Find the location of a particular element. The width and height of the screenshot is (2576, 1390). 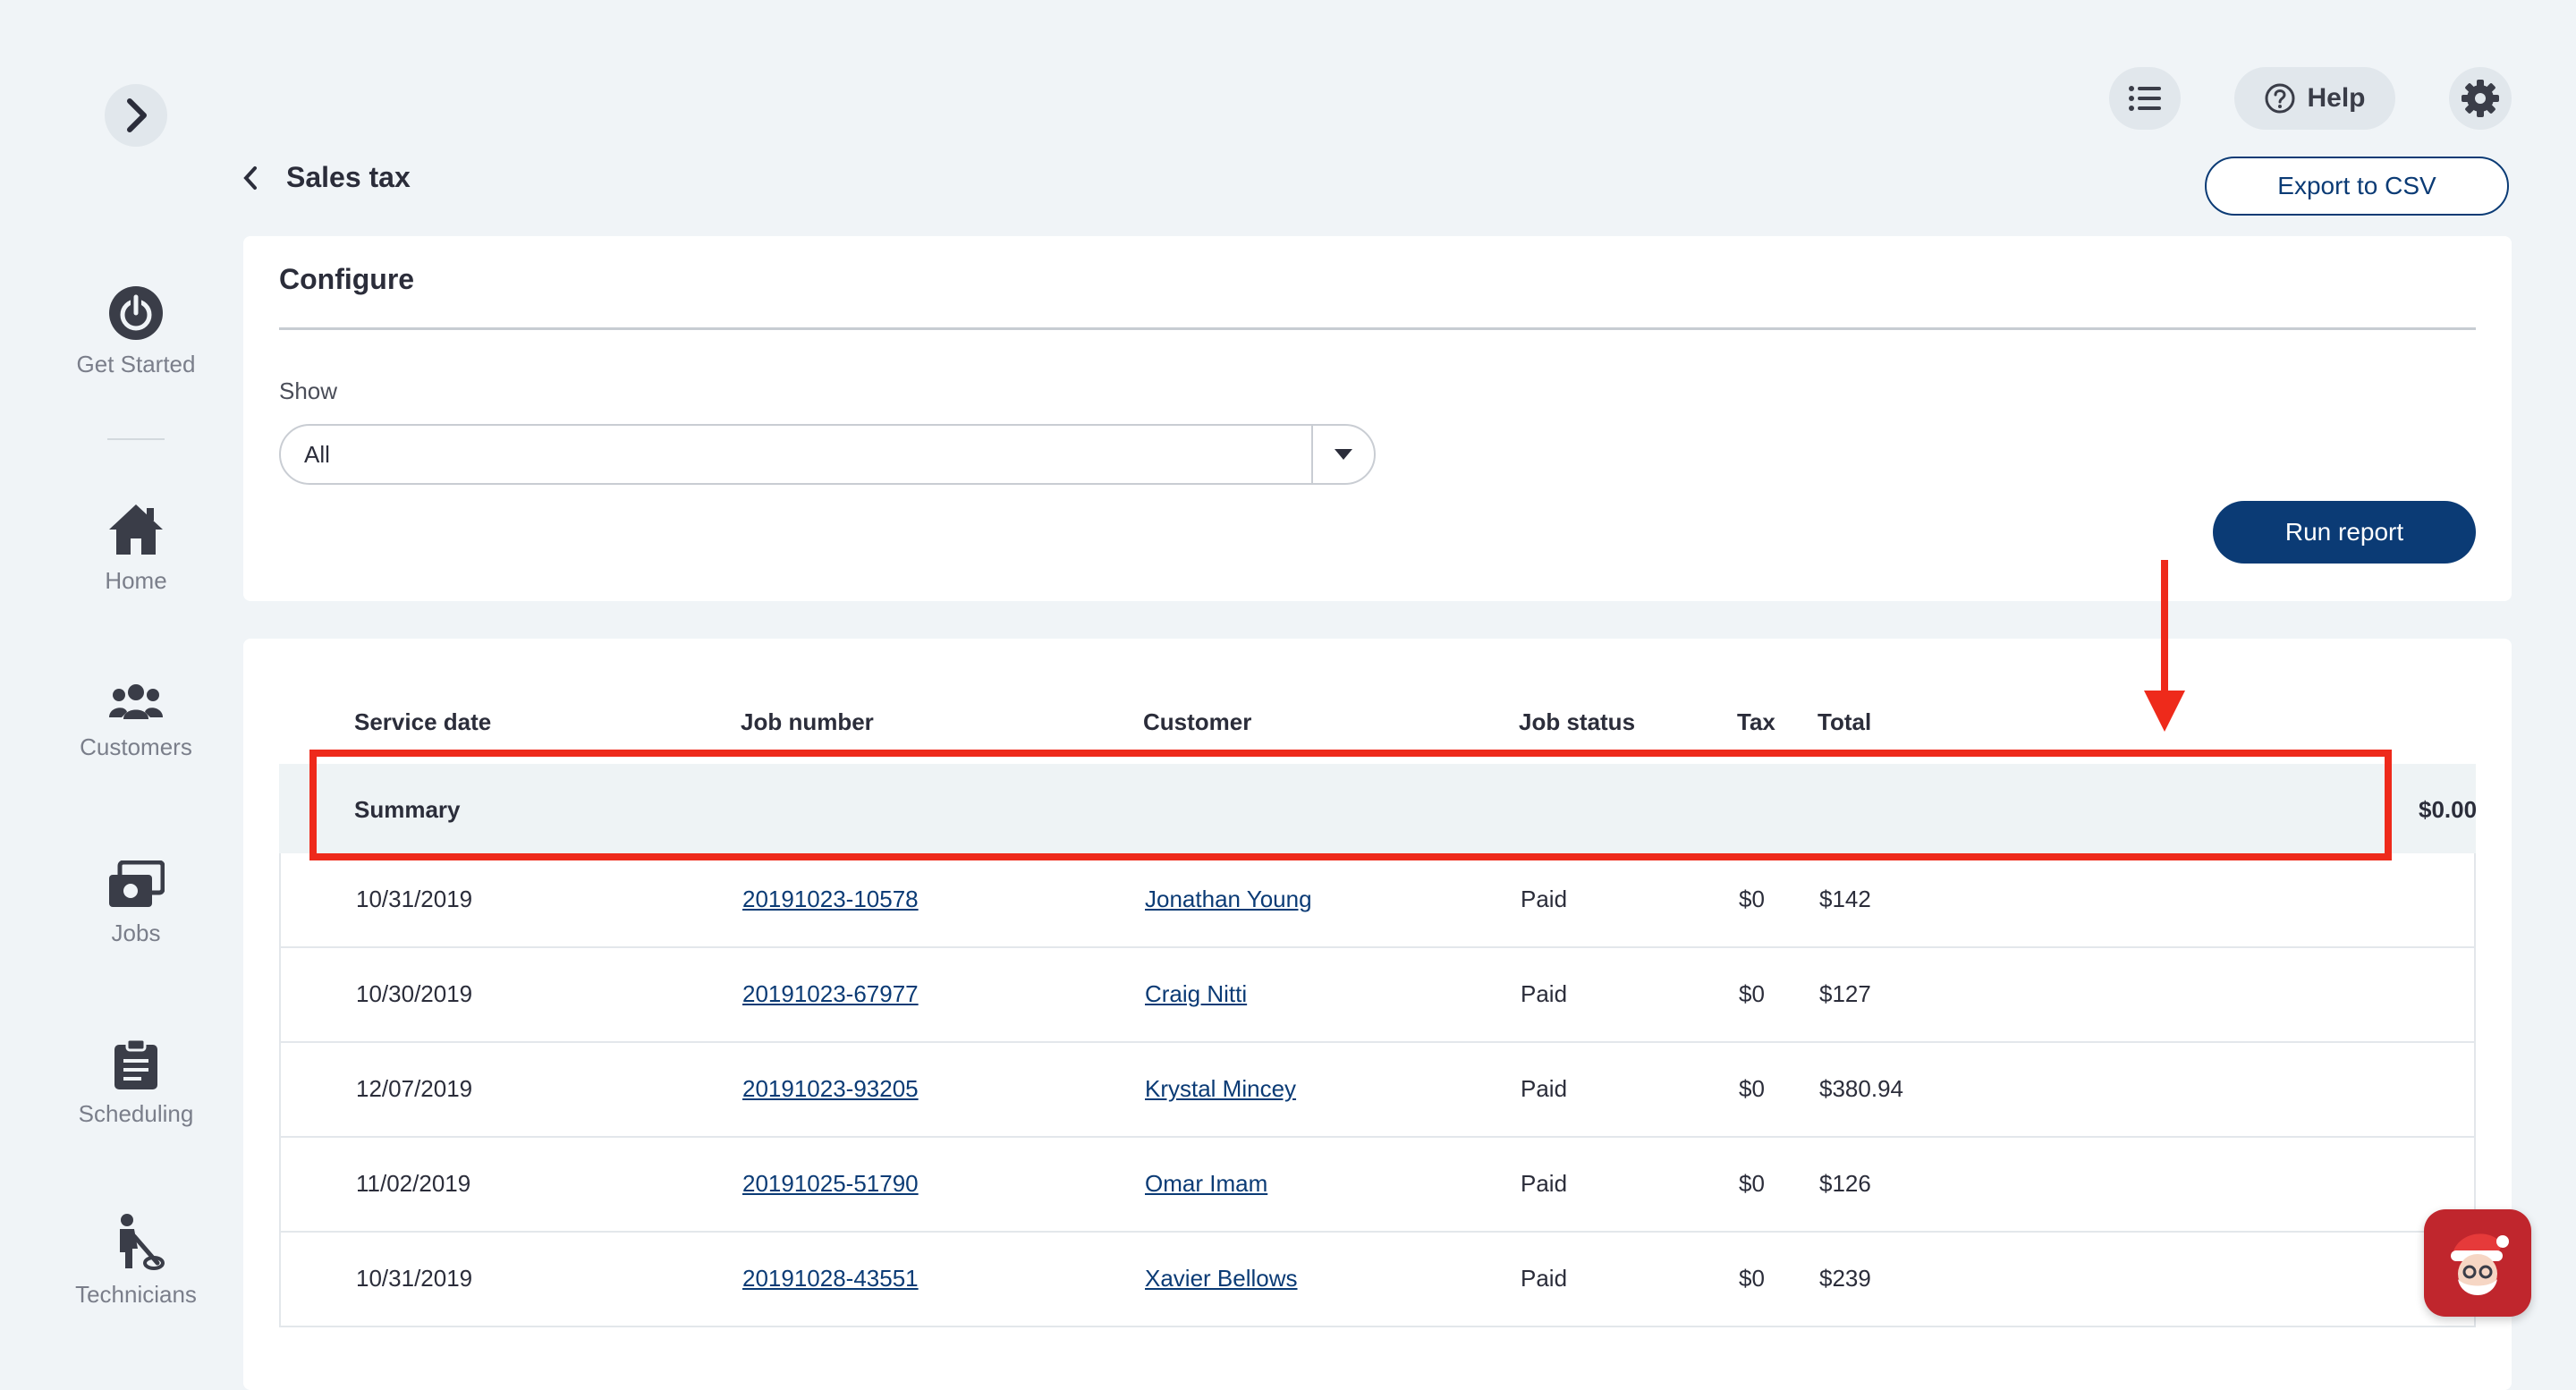

chevron-right-icon is located at coordinates (137, 115).